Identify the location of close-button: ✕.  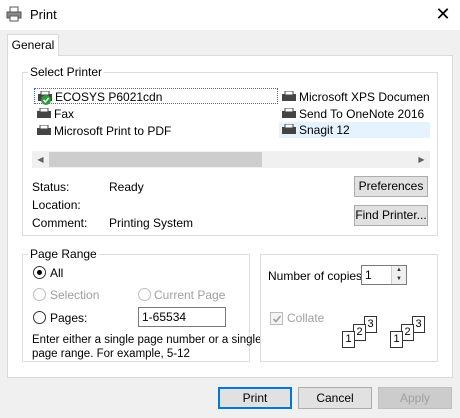
(443, 15).